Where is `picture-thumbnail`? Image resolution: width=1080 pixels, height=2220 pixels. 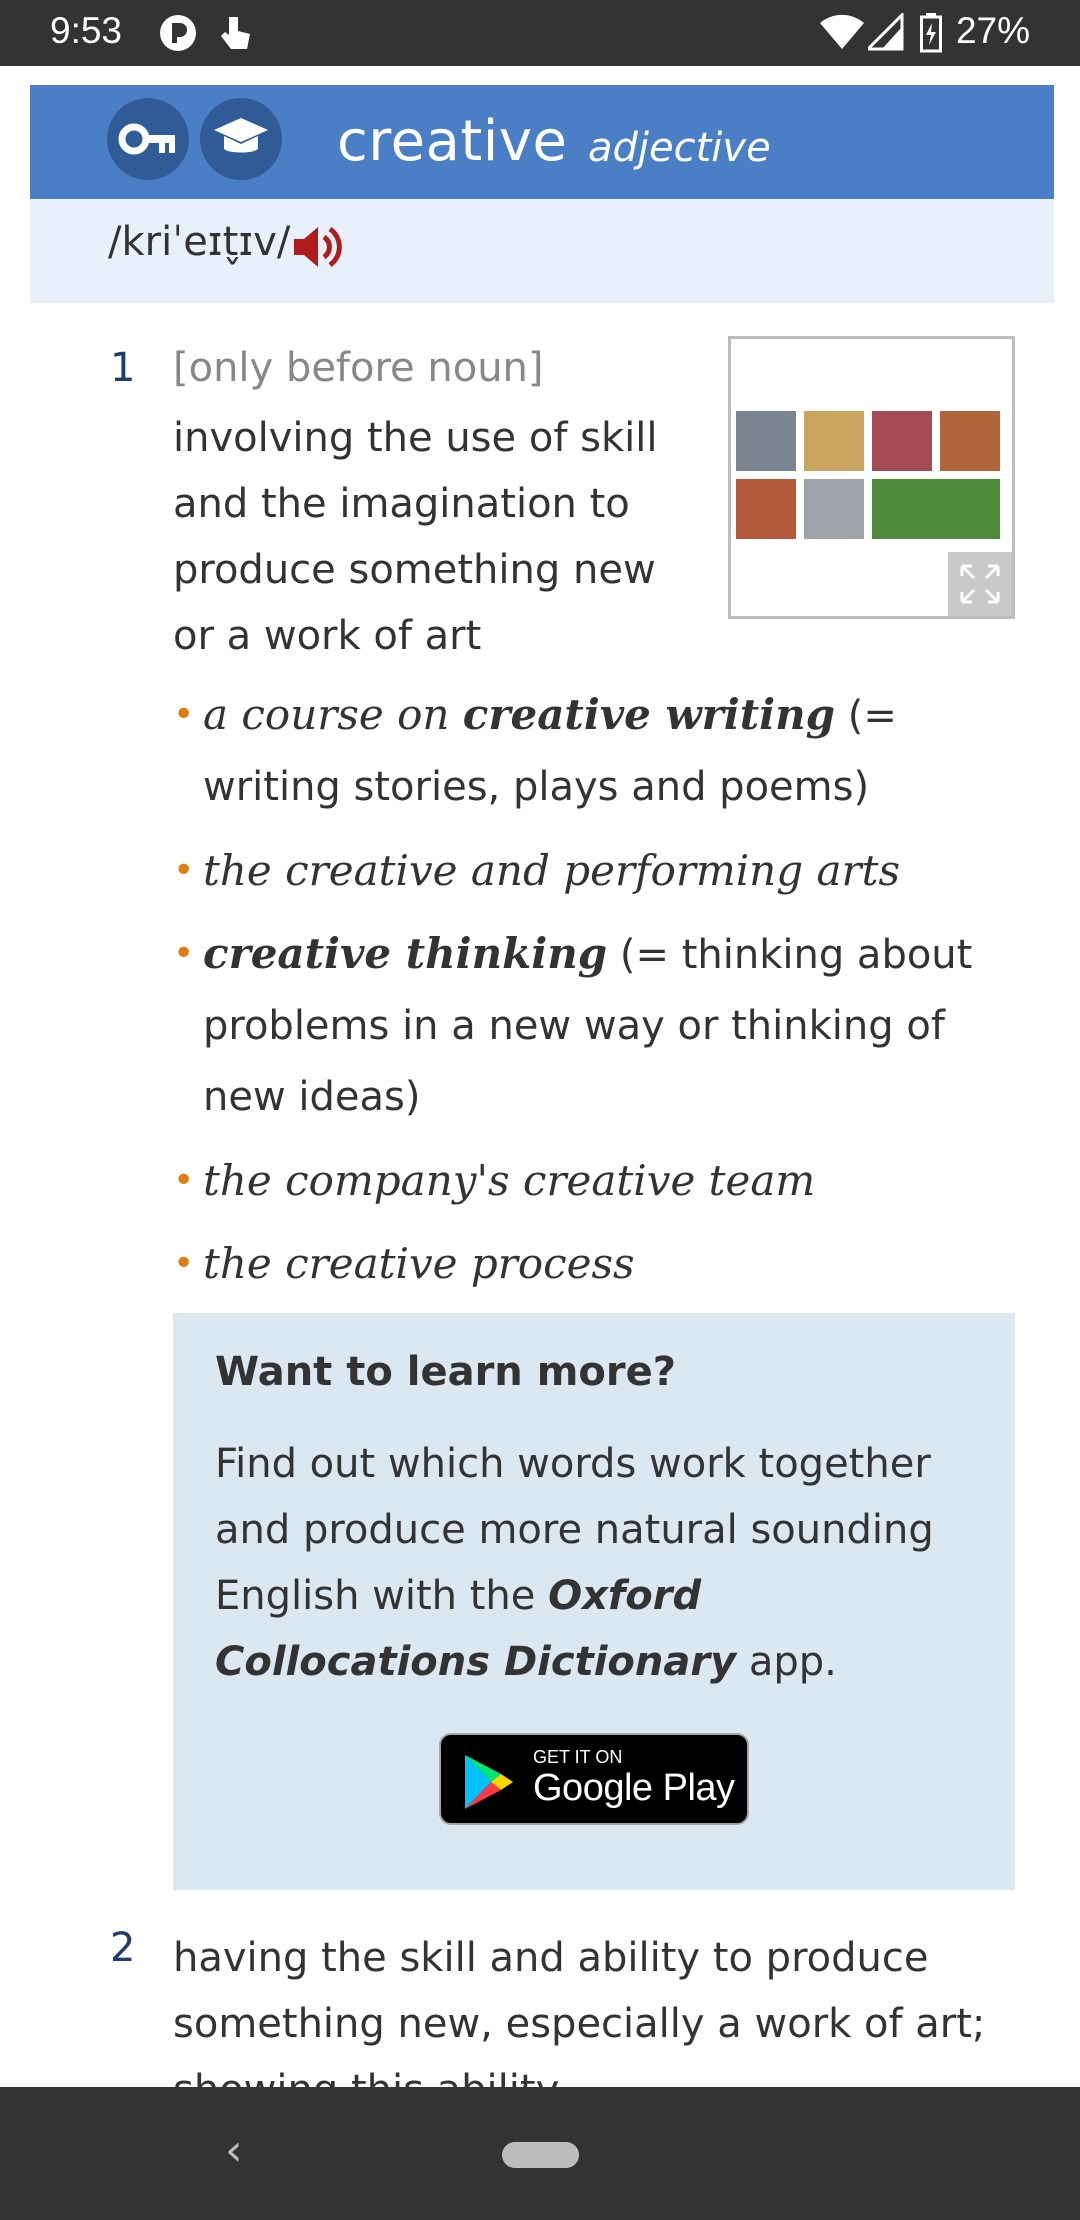
picture-thumbnail is located at coordinates (871, 477).